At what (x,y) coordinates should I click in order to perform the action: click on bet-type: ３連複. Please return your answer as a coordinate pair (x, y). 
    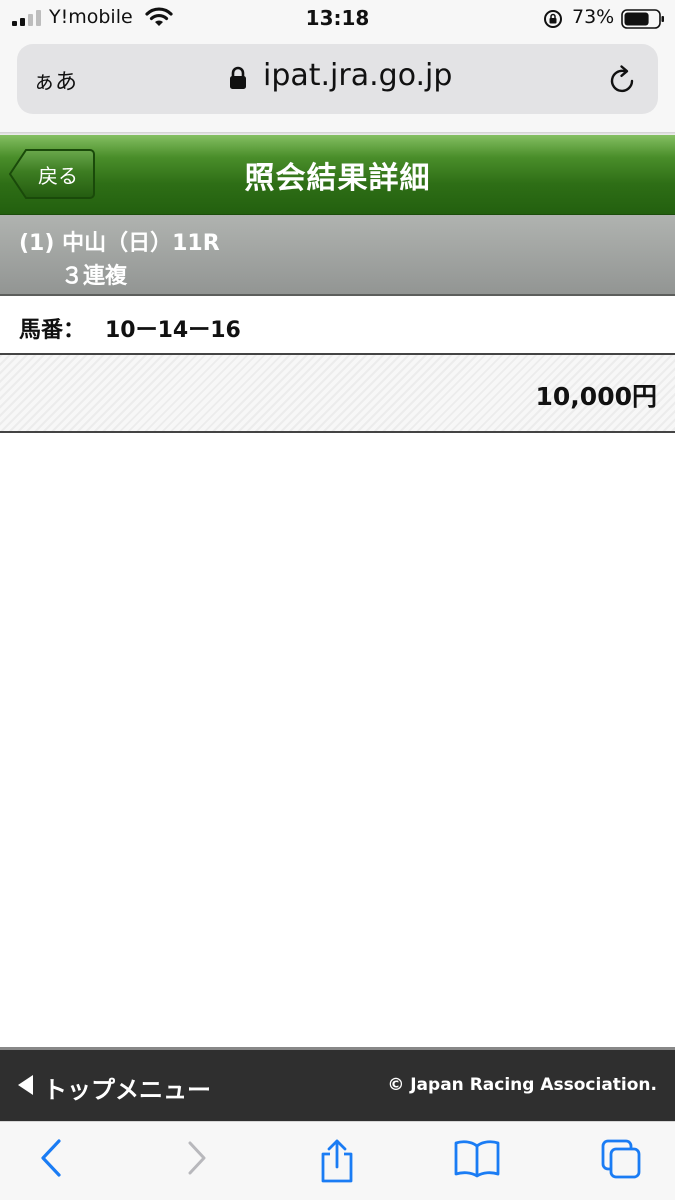
    Looking at the image, I should click on (94, 276).